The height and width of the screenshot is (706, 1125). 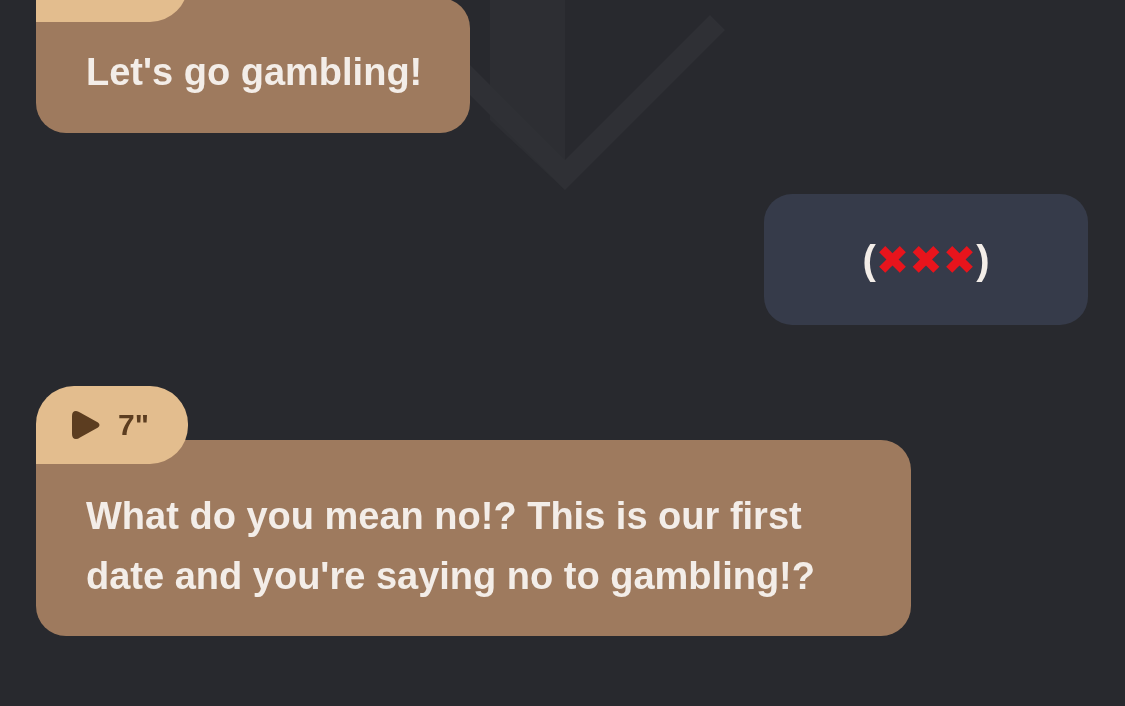 What do you see at coordinates (112, 425) in the screenshot?
I see `voice-message-tab: 7"` at bounding box center [112, 425].